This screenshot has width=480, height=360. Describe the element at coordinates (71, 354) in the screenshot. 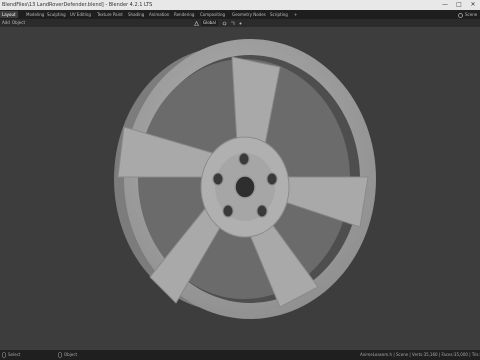

I see `status-object: Object` at that location.